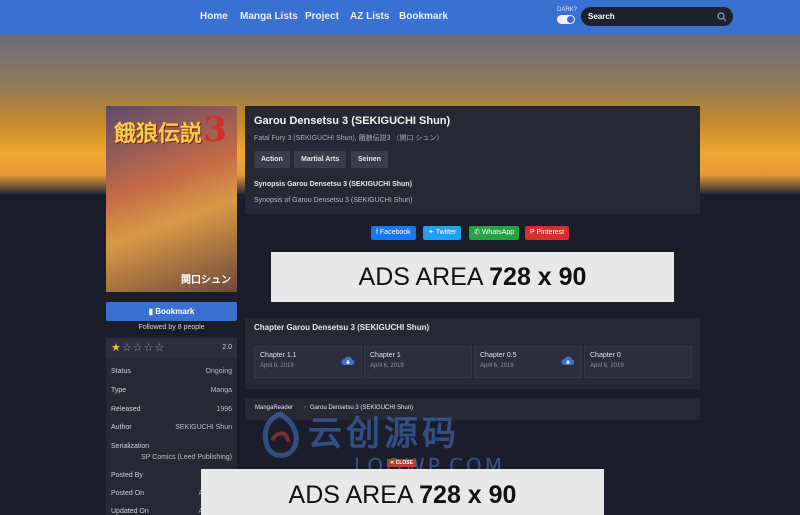 Image resolution: width=800 pixels, height=515 pixels. I want to click on chapter-name: Chapter 1, so click(385, 355).